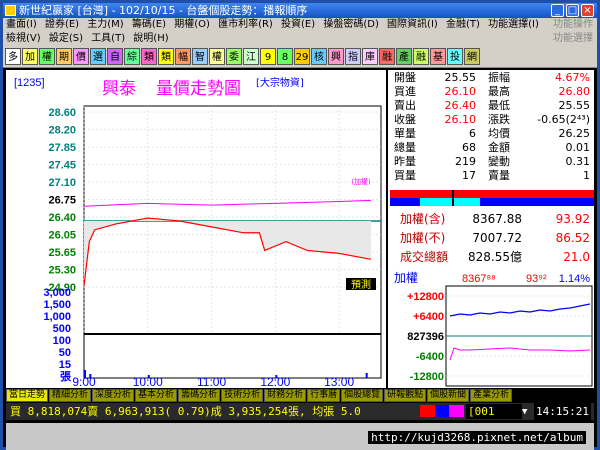 This screenshot has width=600, height=450. I want to click on toolbar-button: 基, so click(438, 56).